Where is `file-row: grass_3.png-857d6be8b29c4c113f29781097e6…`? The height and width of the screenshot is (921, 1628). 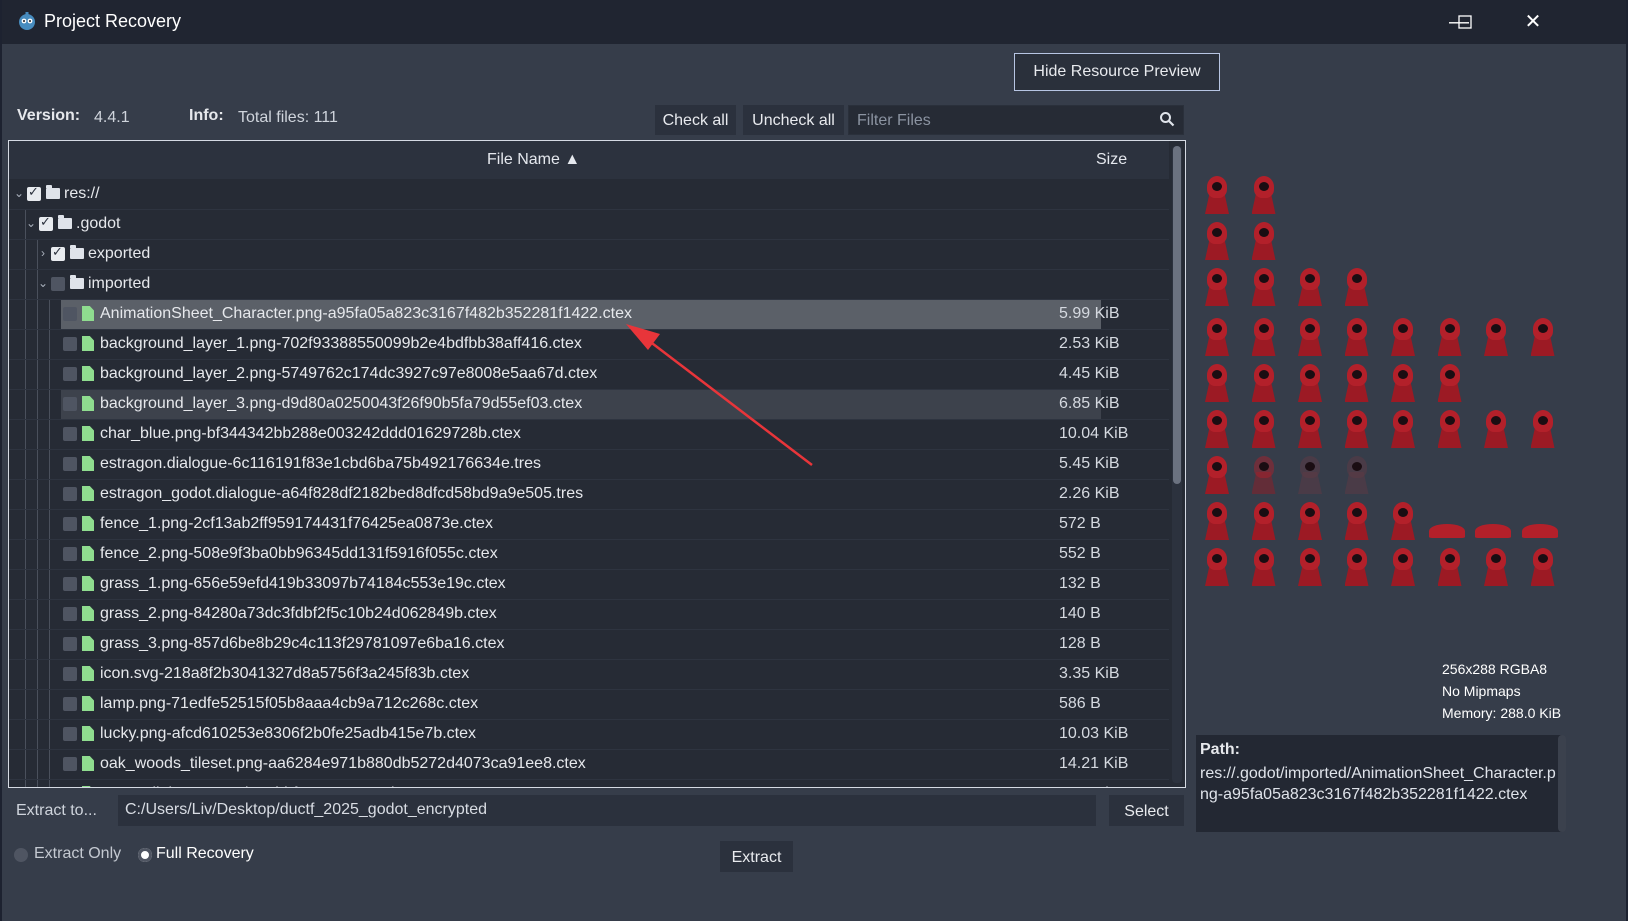
file-row: grass_3.png-857d6be8b29c4c113f29781097e6… is located at coordinates (589, 644).